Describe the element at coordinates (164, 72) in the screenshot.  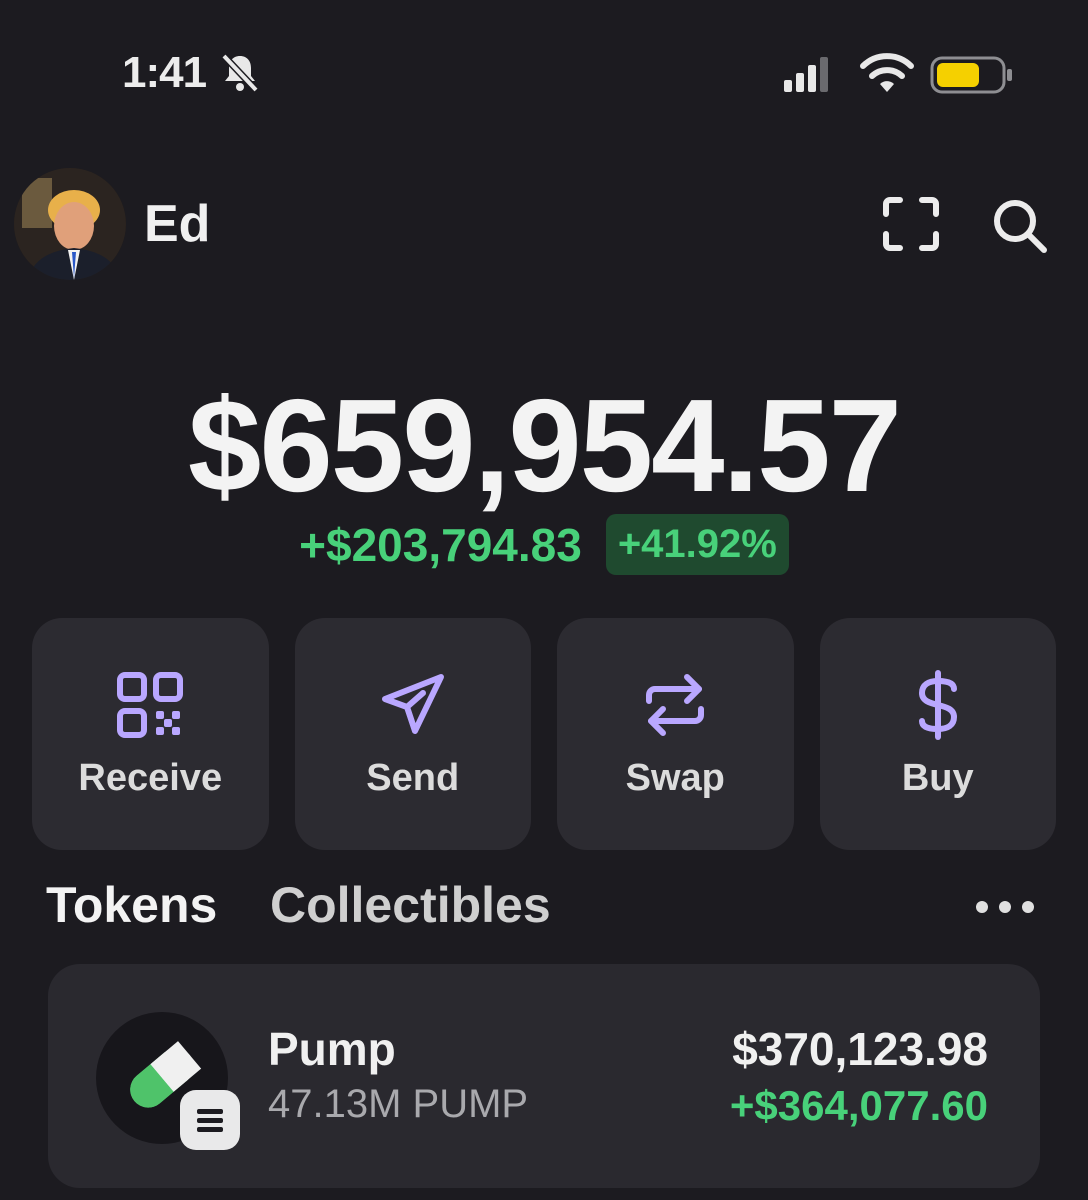
I see `status-time: 1:41` at that location.